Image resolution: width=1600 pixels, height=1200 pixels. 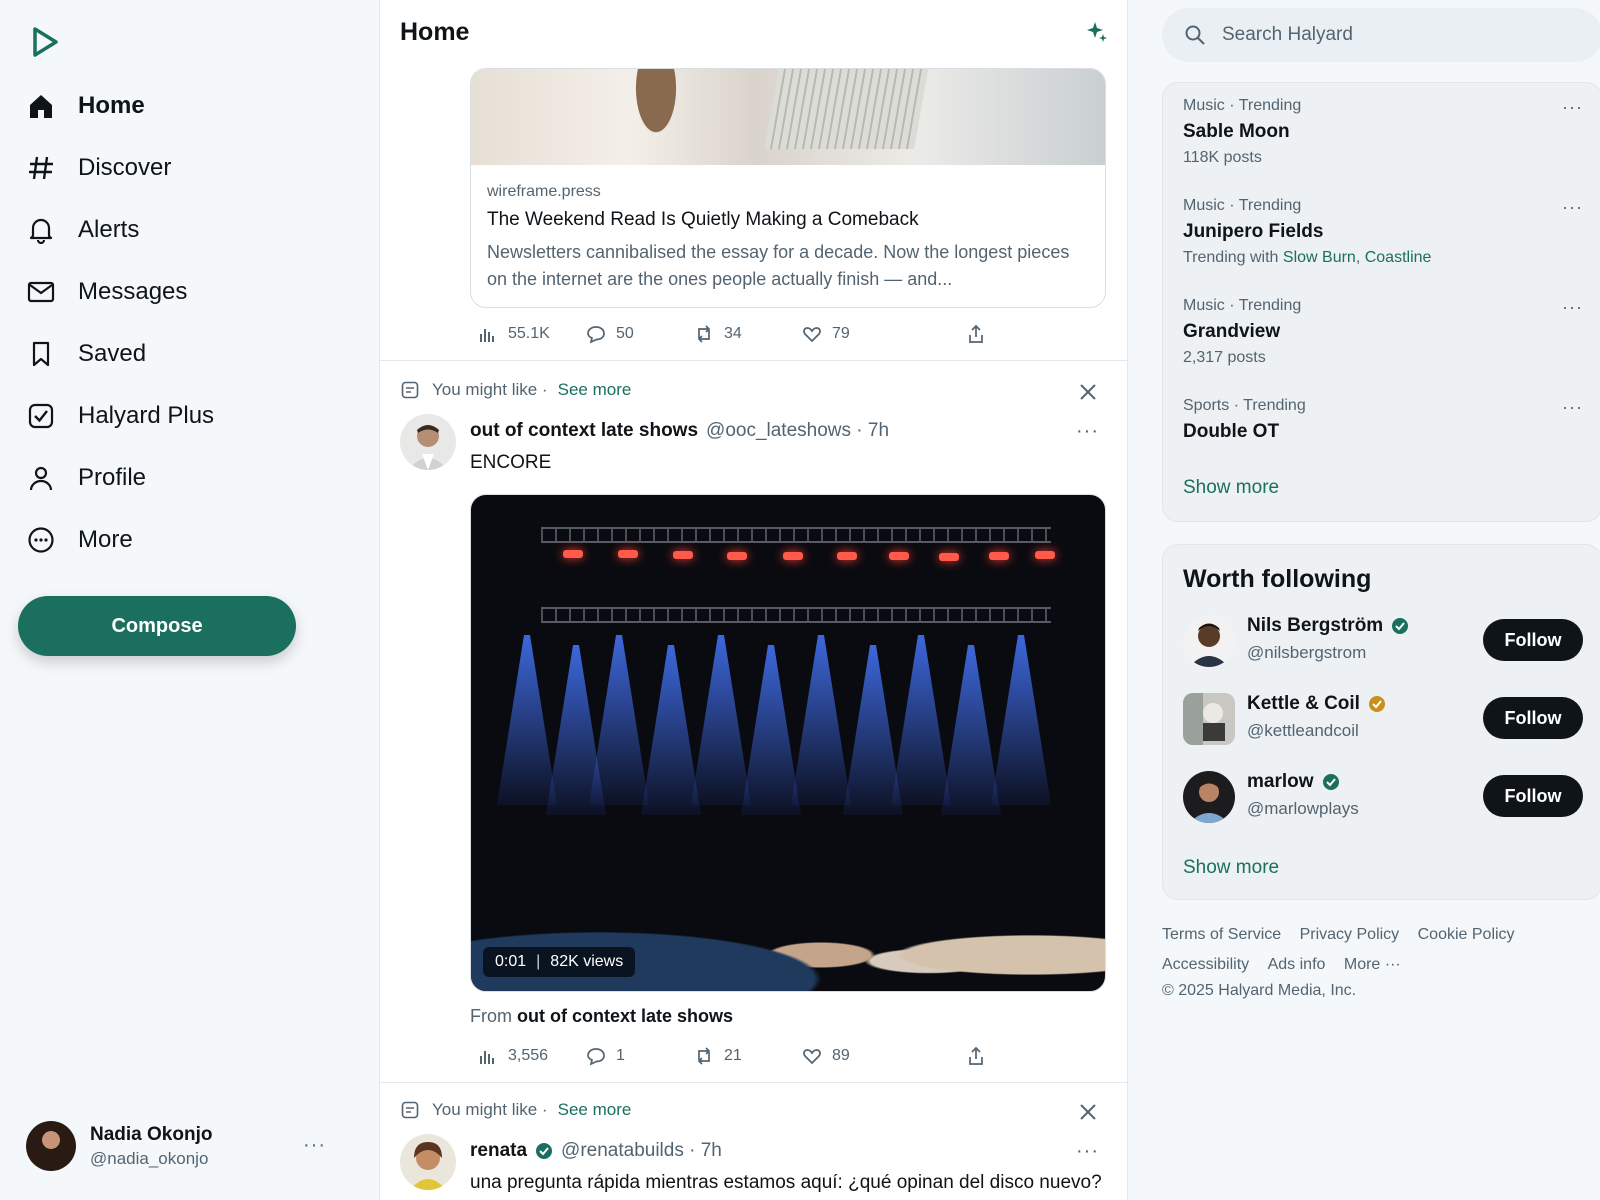 I want to click on hash-icon, so click(x=41, y=168).